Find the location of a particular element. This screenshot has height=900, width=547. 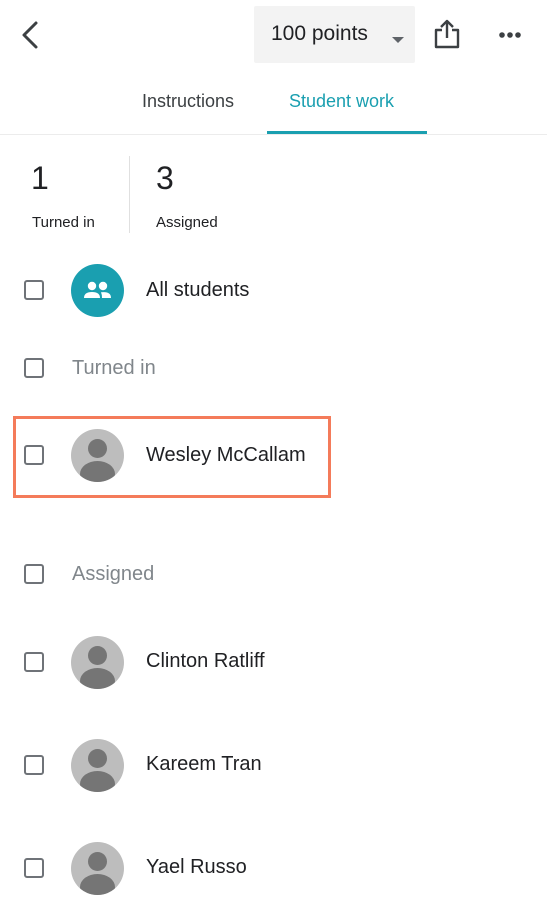

all-students-avatar is located at coordinates (97, 290).